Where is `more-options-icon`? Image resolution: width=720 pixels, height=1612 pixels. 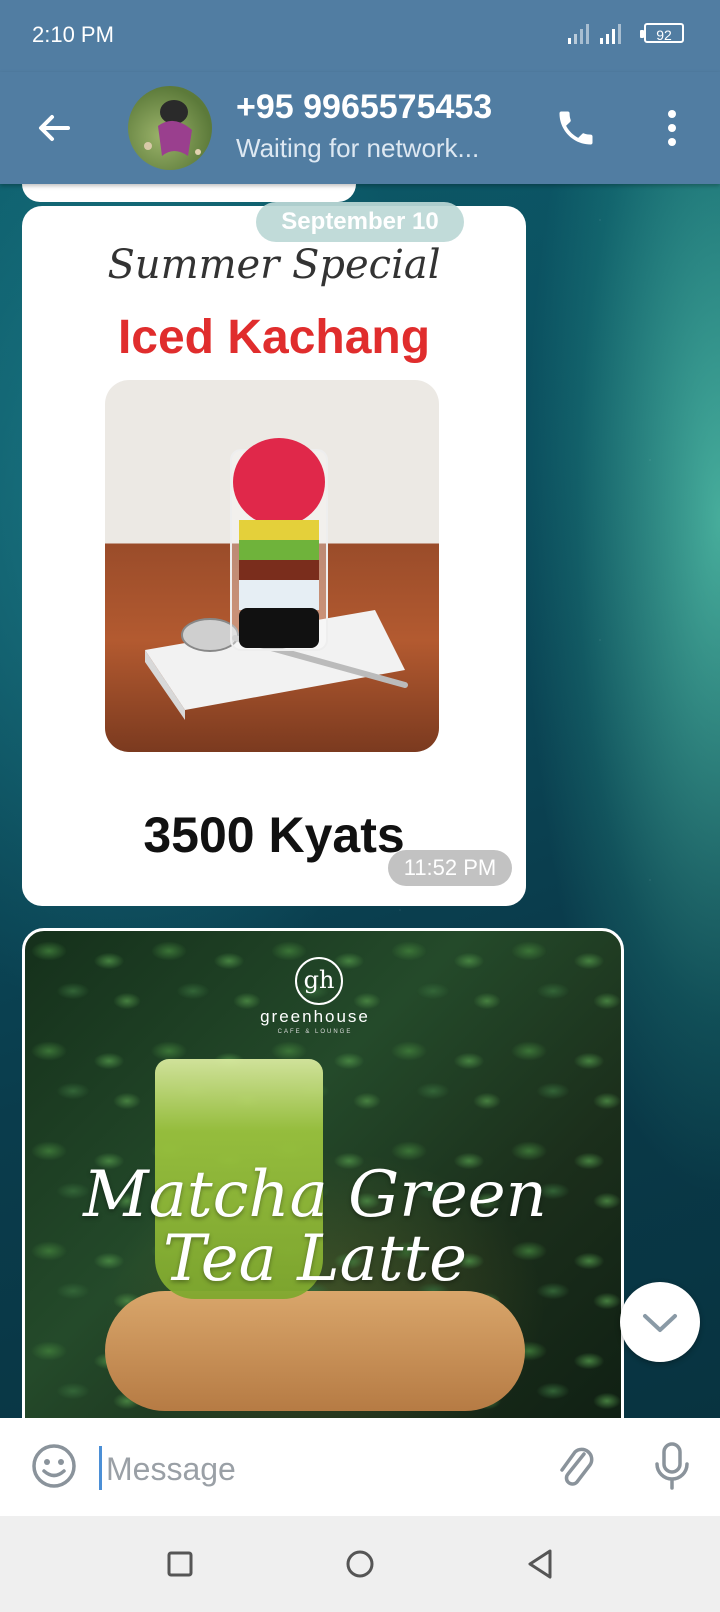 more-options-icon is located at coordinates (672, 128).